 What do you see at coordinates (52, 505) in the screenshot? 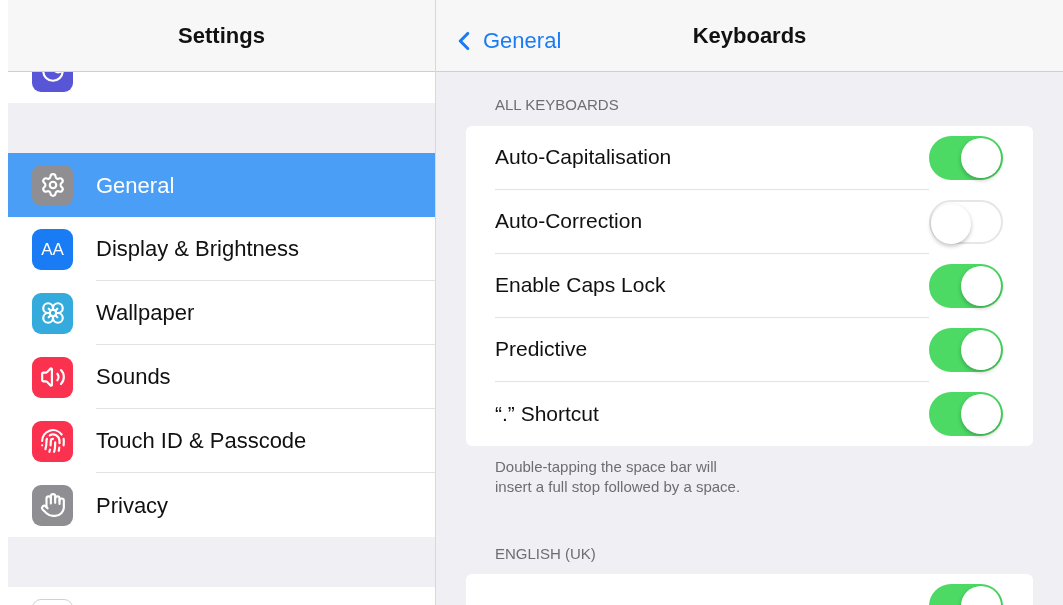
I see `hand-icon` at bounding box center [52, 505].